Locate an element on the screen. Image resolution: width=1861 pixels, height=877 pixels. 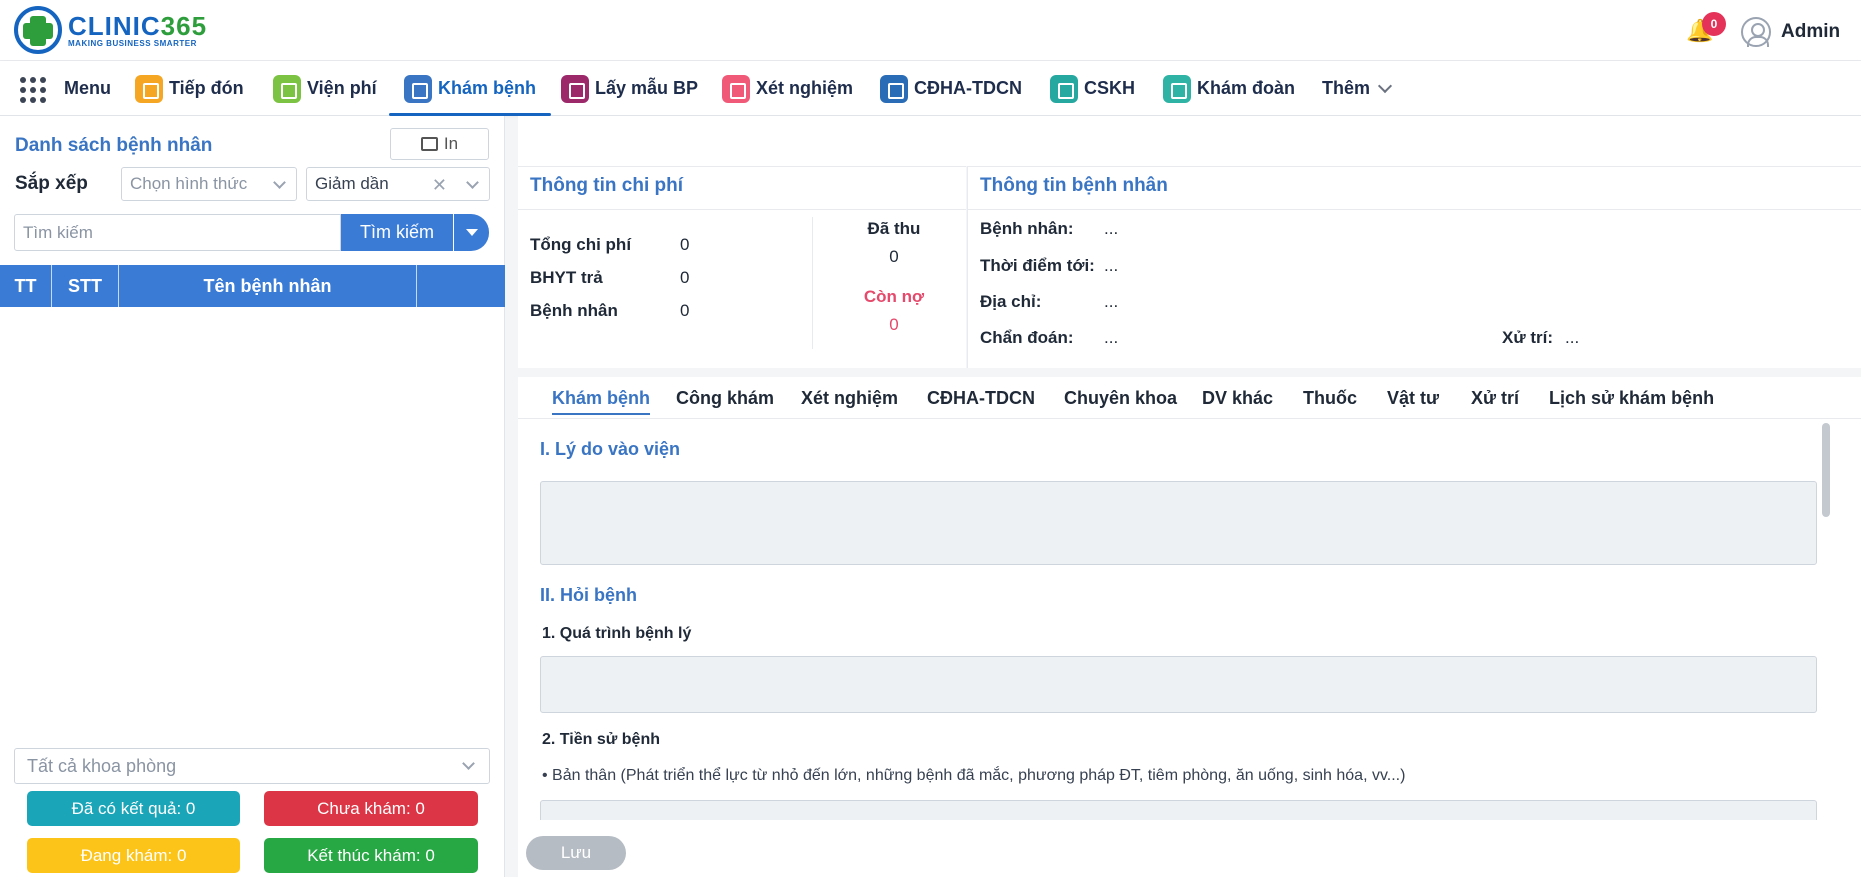
nav-item-lay-mau: Lấy mẫu BP is located at coordinates (629, 88).